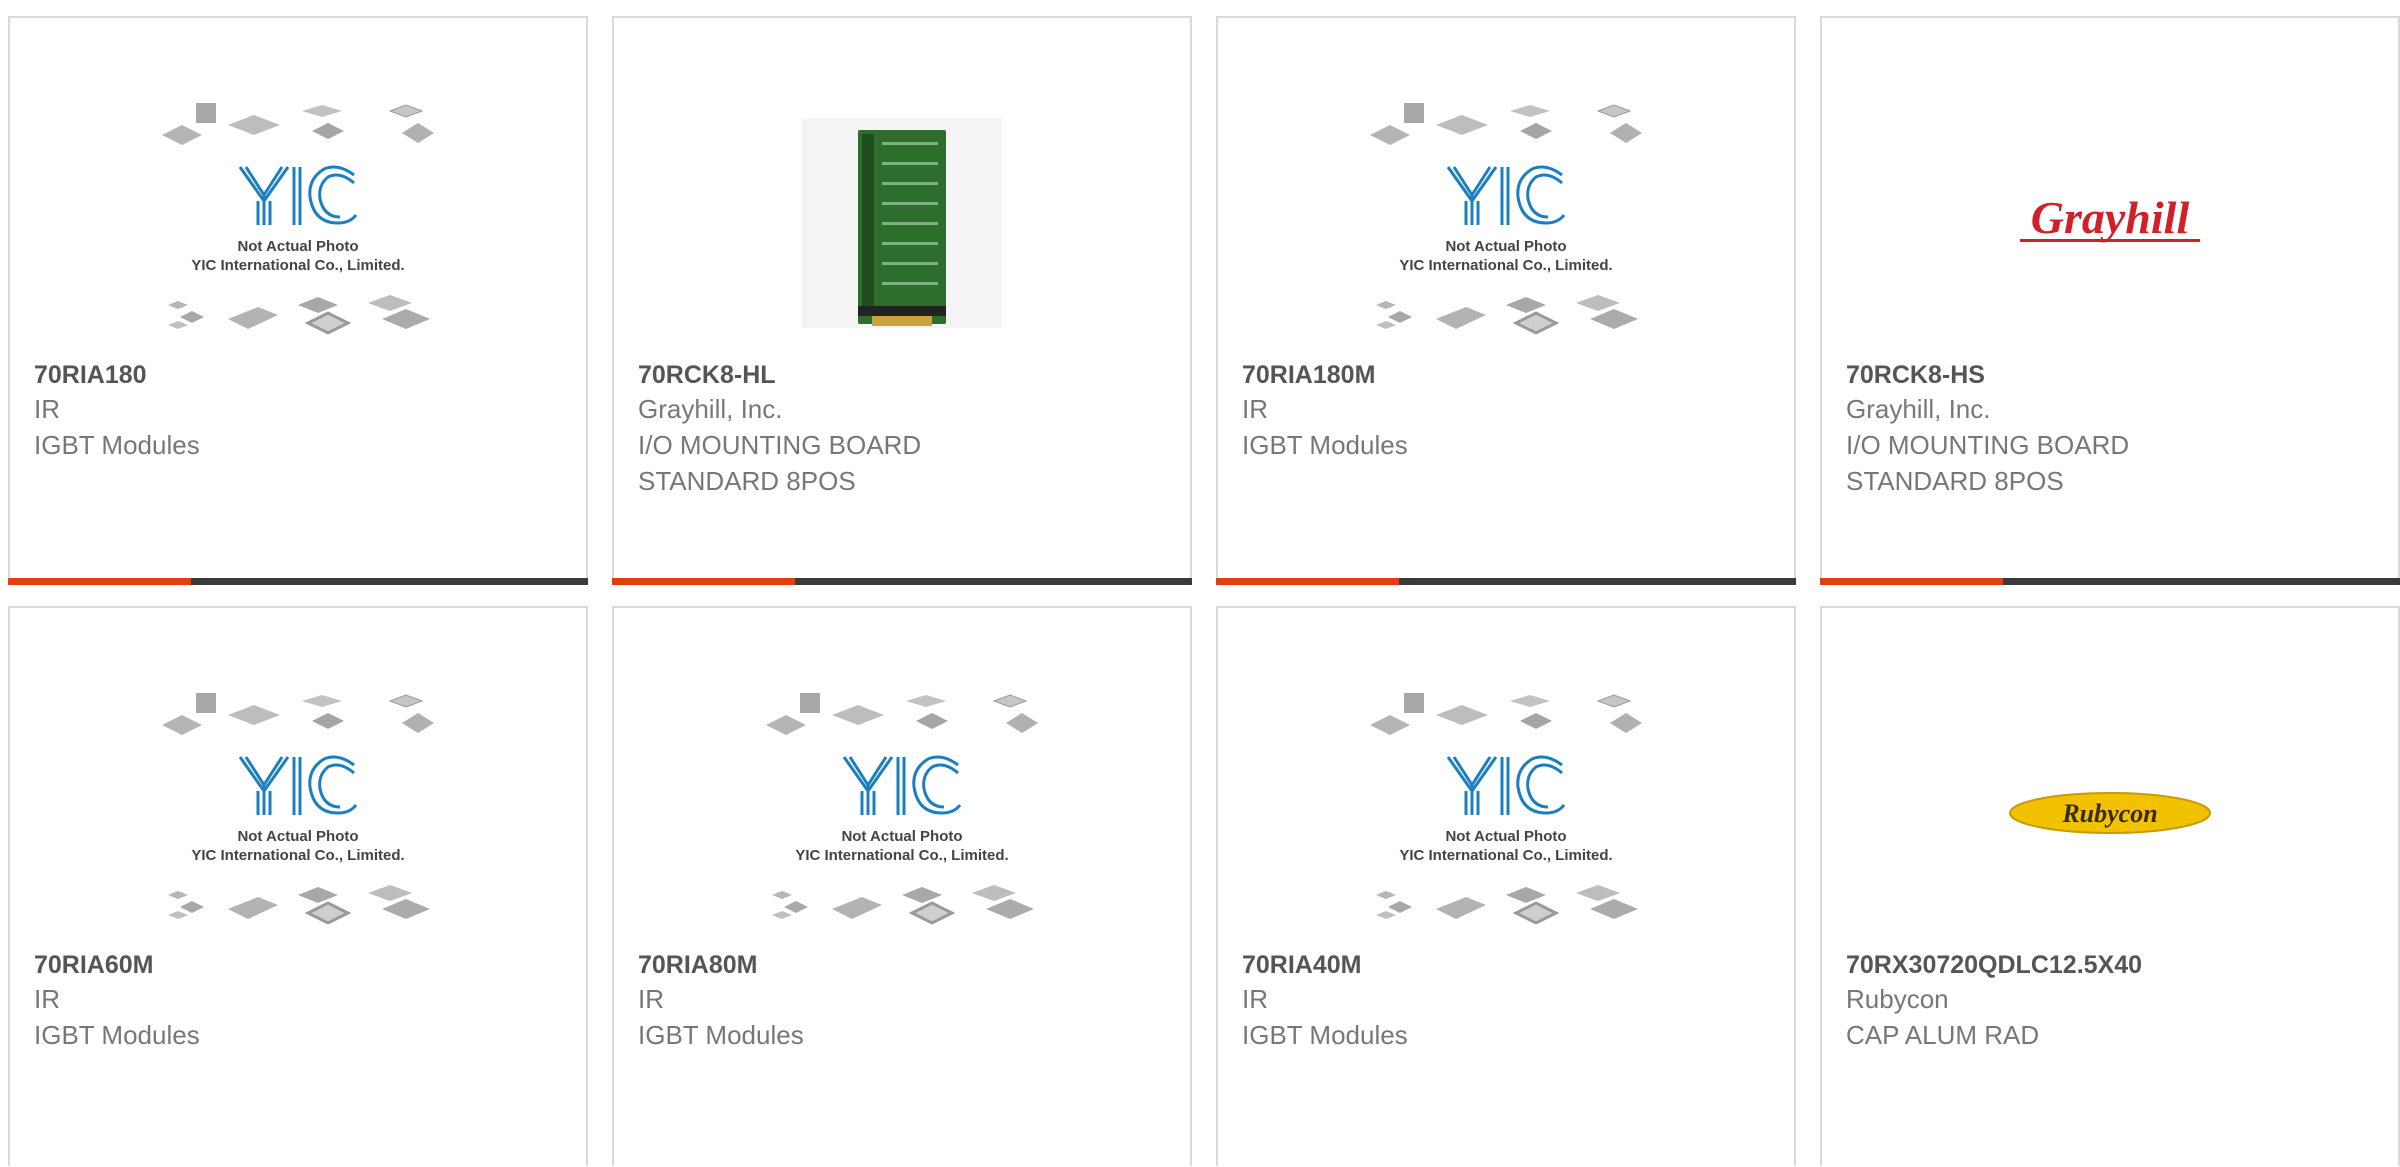 The image size is (2400, 1167). Describe the element at coordinates (1506, 965) in the screenshot. I see `part-number: 70RIA40M` at that location.